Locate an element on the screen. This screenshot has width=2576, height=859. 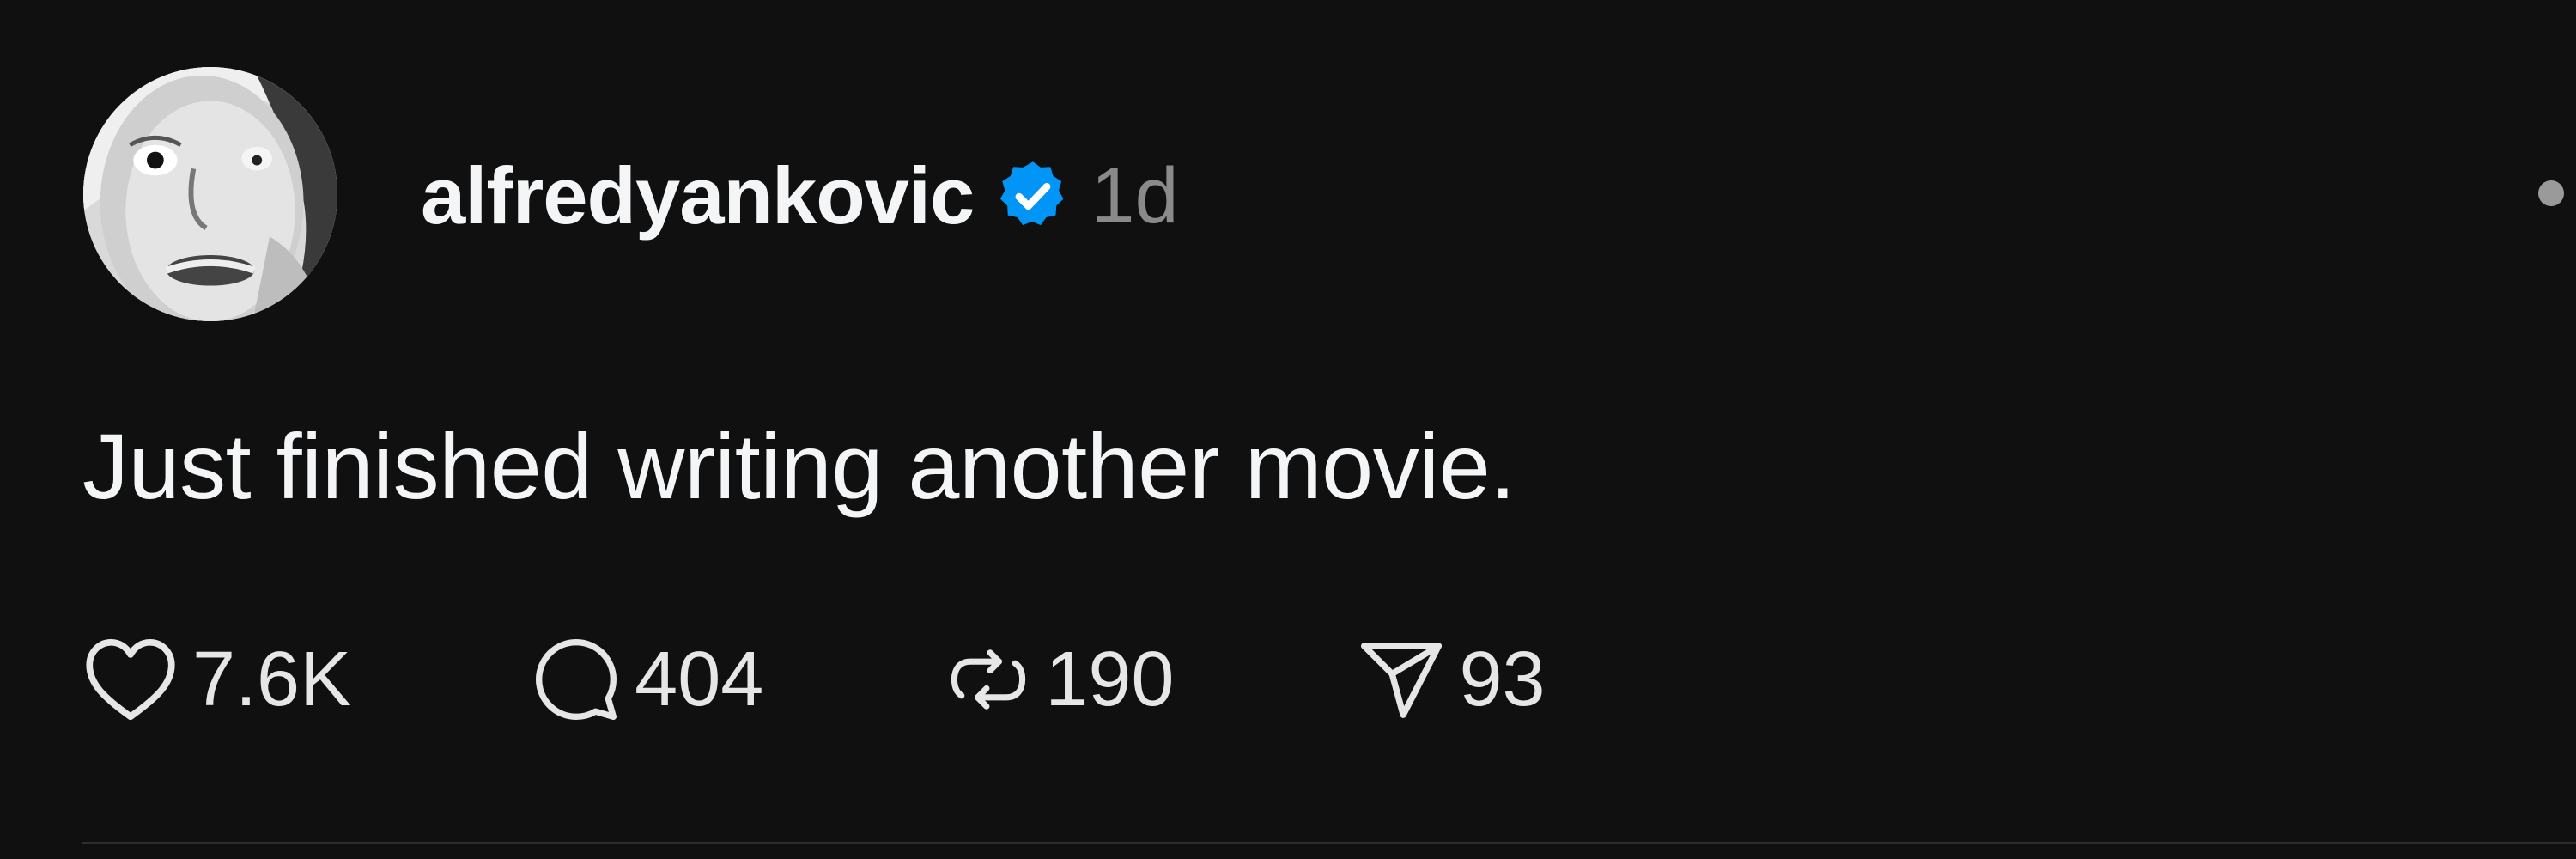
post-header: alfredyankovic 1d is located at coordinates (800, 195).